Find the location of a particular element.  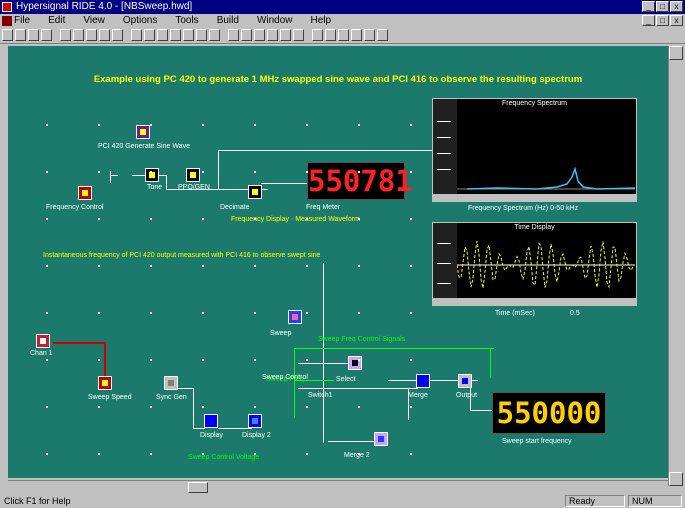

minimize-button: _ is located at coordinates (648, 6).